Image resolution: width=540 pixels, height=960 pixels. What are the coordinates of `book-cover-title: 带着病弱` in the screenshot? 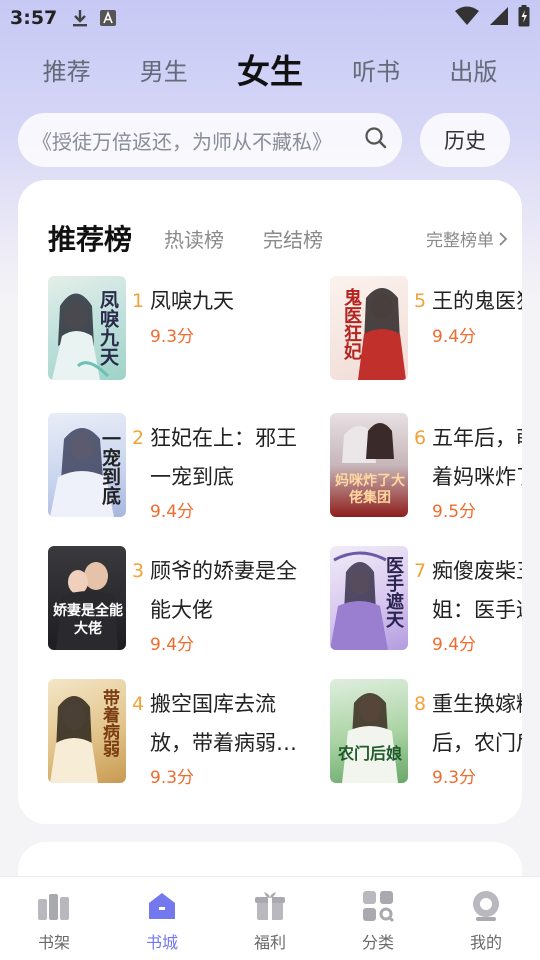 It's located at (109, 723).